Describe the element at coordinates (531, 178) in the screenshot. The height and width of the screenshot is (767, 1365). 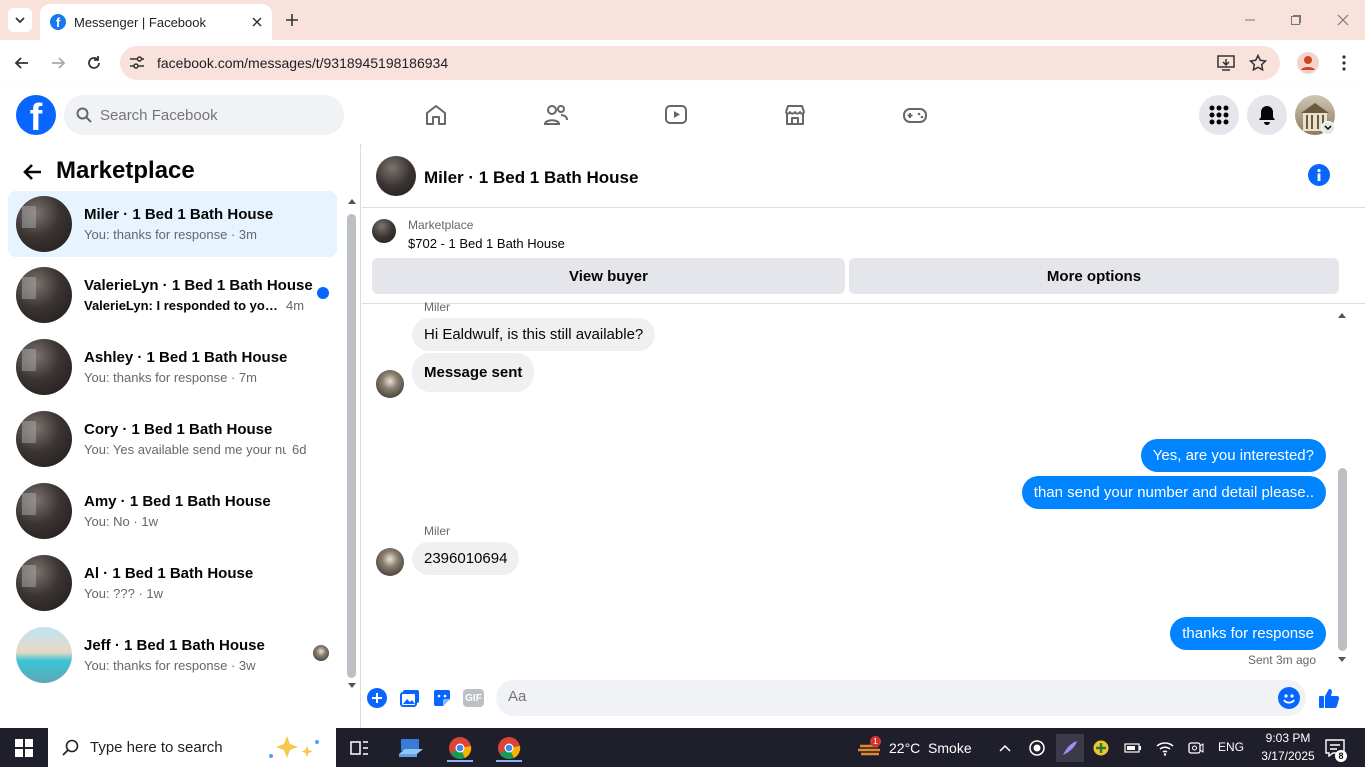
I see `chat-title: Miler · 1 Bed 1 Bath House` at that location.